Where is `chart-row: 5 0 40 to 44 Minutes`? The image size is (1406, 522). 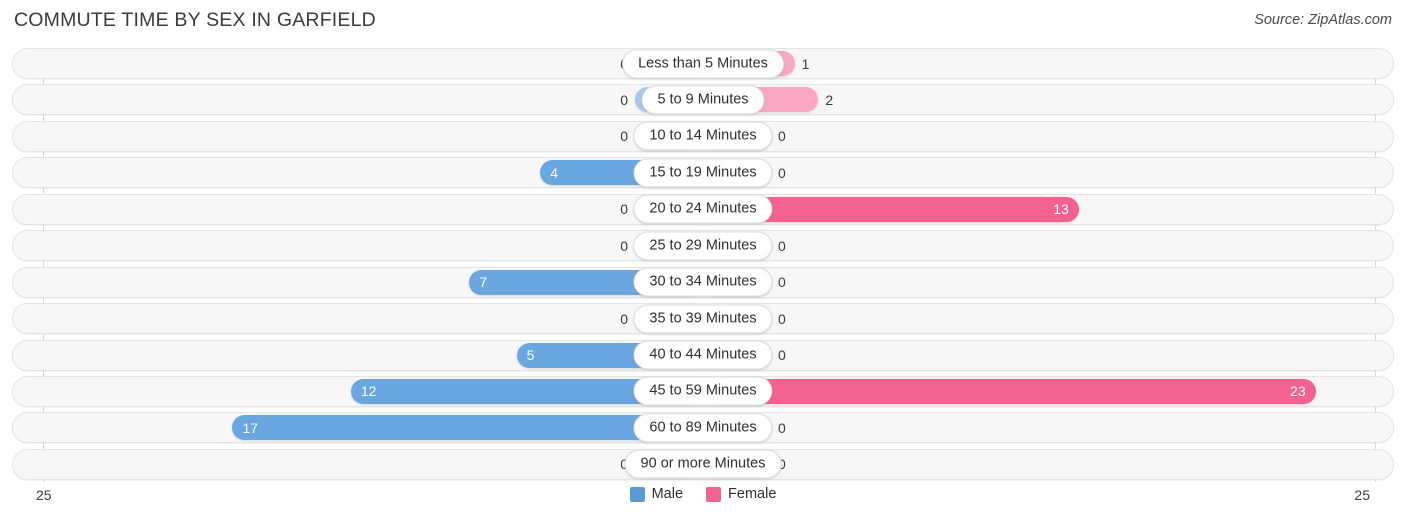 chart-row: 5 0 40 to 44 Minutes is located at coordinates (703, 355).